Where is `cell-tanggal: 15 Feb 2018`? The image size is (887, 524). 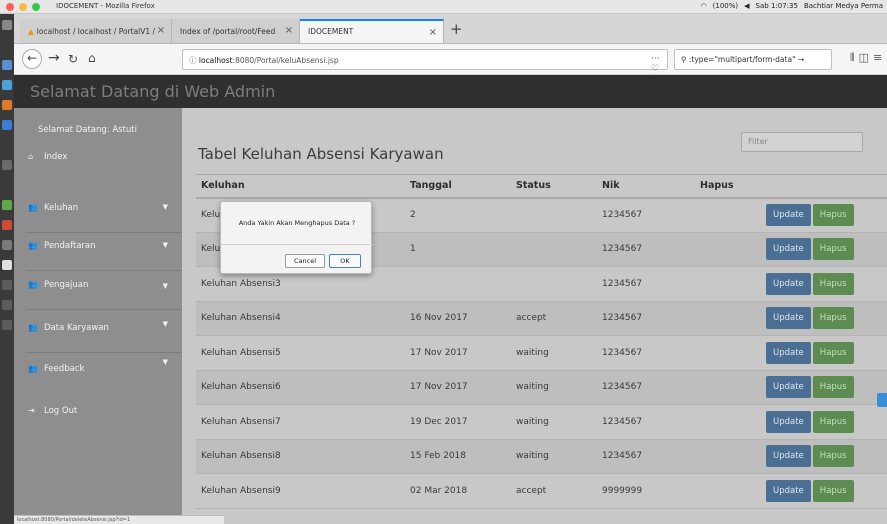 cell-tanggal: 15 Feb 2018 is located at coordinates (458, 456).